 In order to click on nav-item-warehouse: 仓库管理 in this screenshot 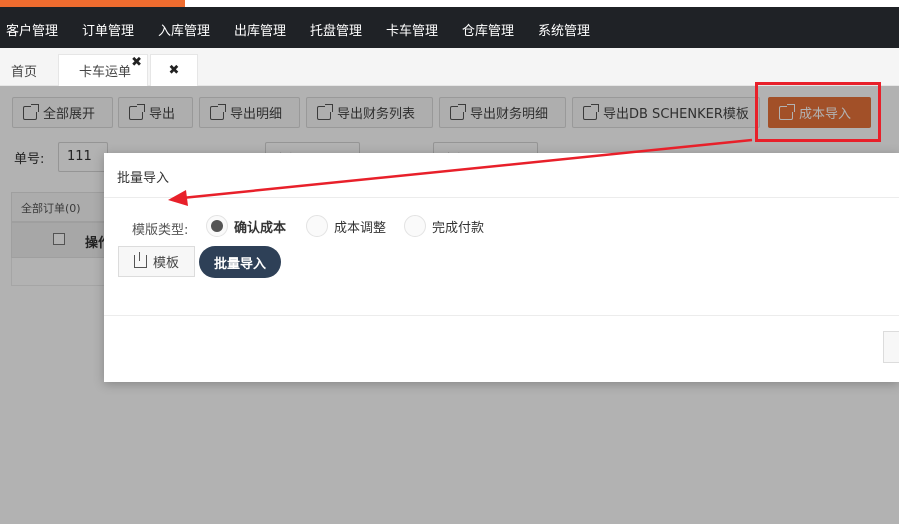, I will do `click(488, 29)`.